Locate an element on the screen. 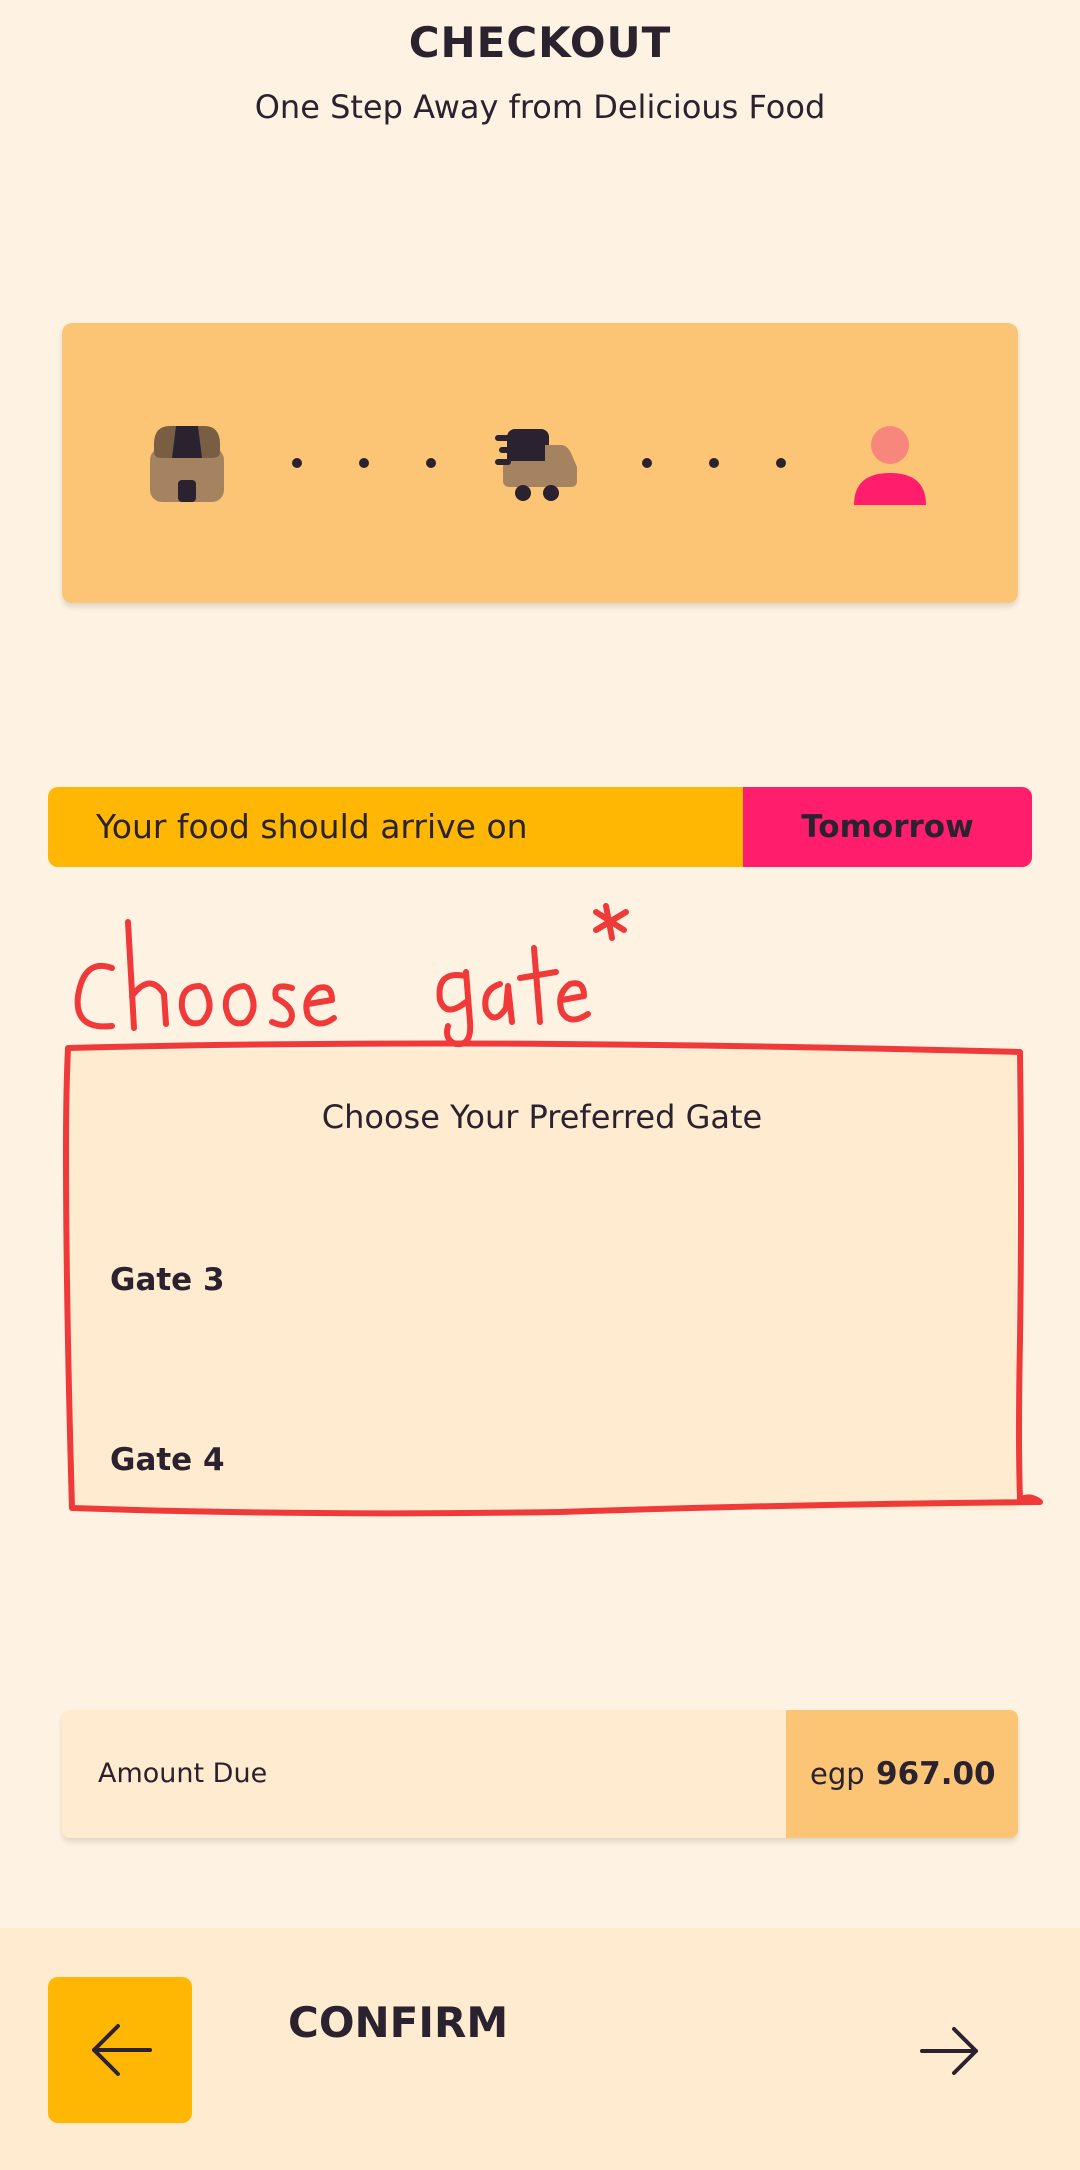 The width and height of the screenshot is (1080, 2170). page-subtitle: One Step Away from Delicious Food is located at coordinates (540, 107).